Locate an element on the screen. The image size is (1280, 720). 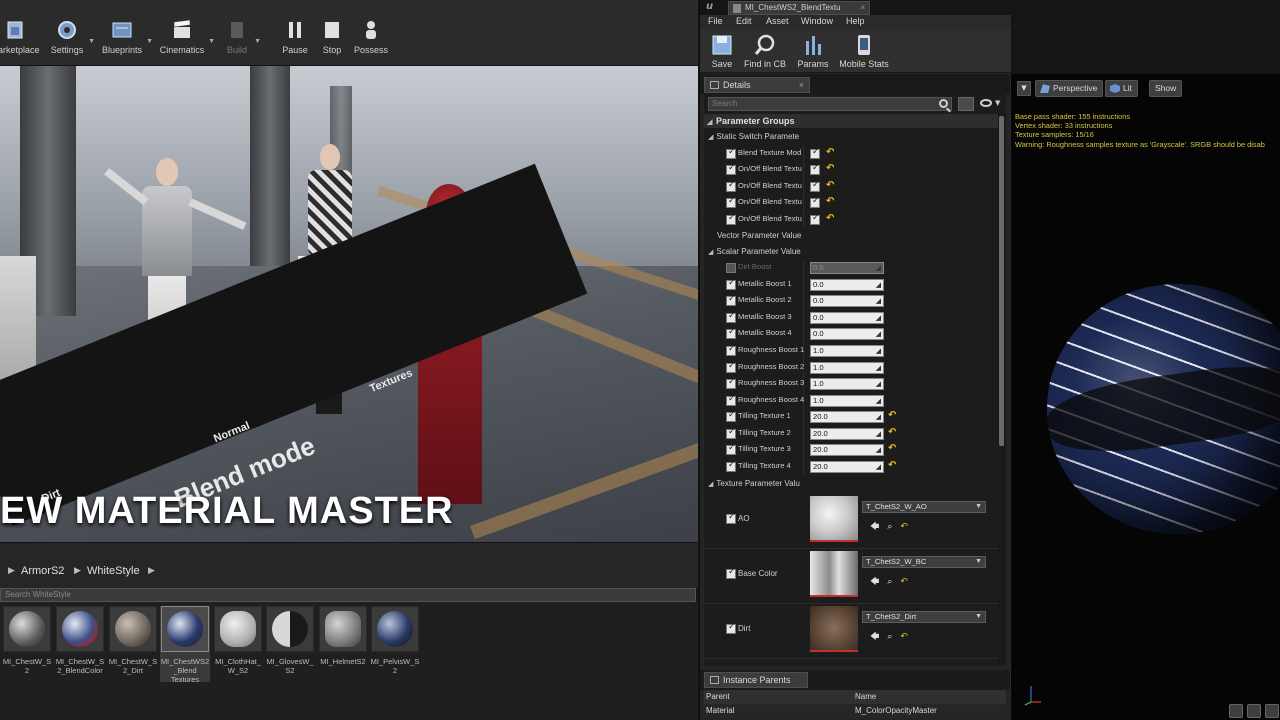
params-button: Params is located at coordinates (813, 51).